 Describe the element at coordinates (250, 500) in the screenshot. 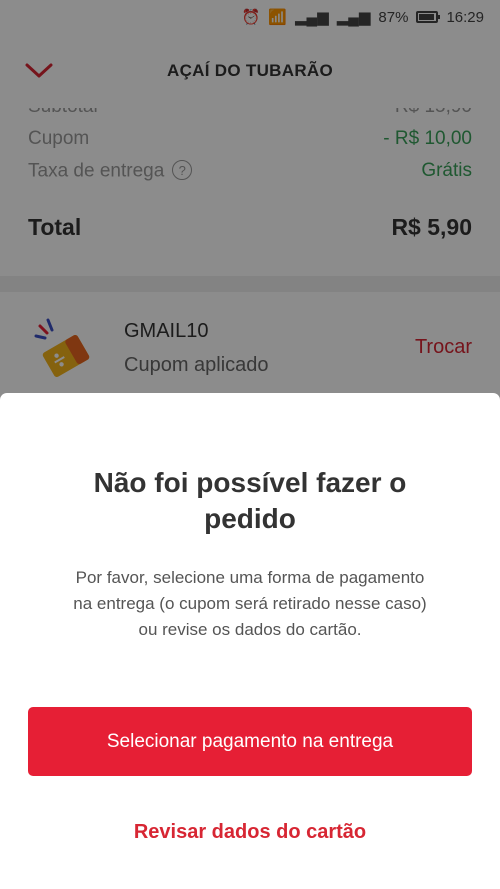

I see `dialog-title: Não foi possível fazer o pedido` at that location.